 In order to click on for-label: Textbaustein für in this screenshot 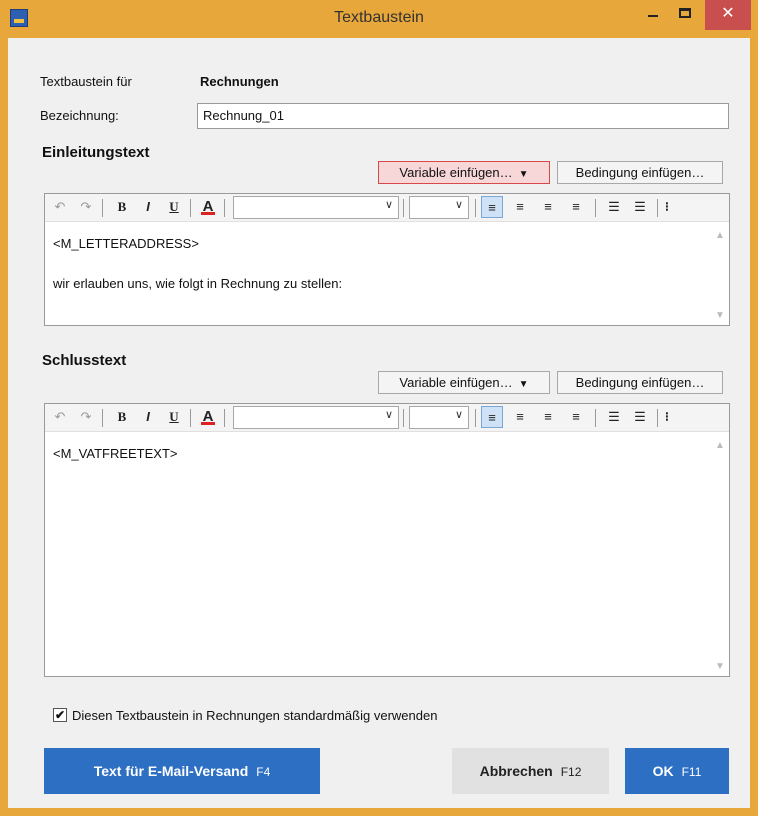, I will do `click(86, 81)`.